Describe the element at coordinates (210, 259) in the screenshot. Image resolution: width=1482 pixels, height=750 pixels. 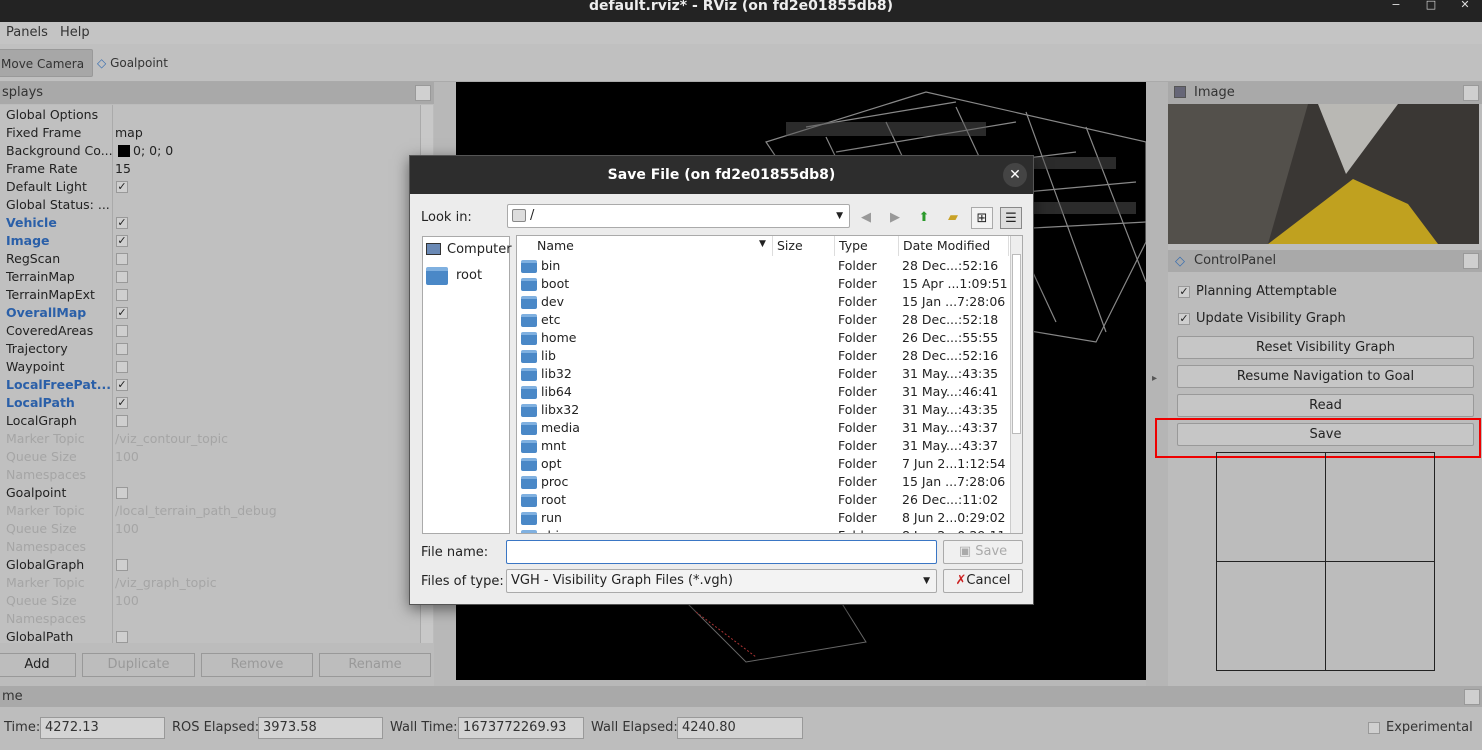
I see `display-row: RegScan` at that location.